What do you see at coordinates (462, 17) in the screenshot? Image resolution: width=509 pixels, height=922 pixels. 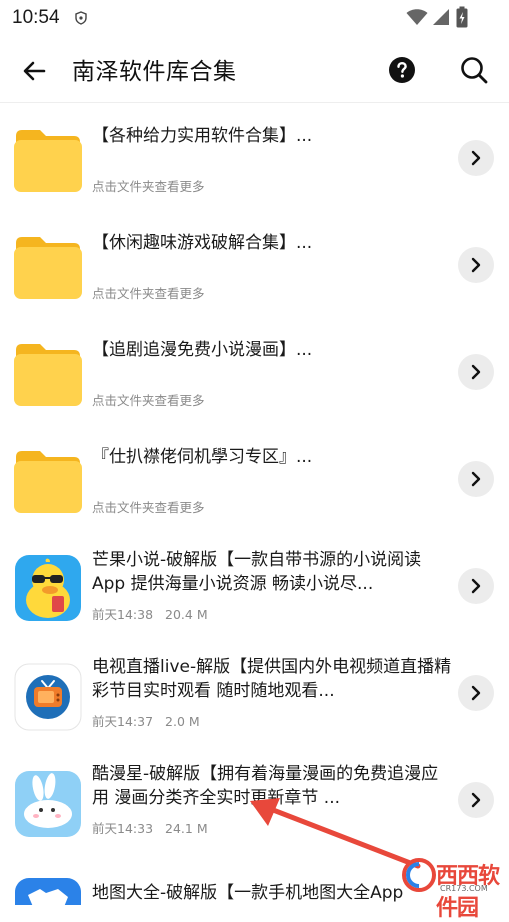 I see `battery-icon` at bounding box center [462, 17].